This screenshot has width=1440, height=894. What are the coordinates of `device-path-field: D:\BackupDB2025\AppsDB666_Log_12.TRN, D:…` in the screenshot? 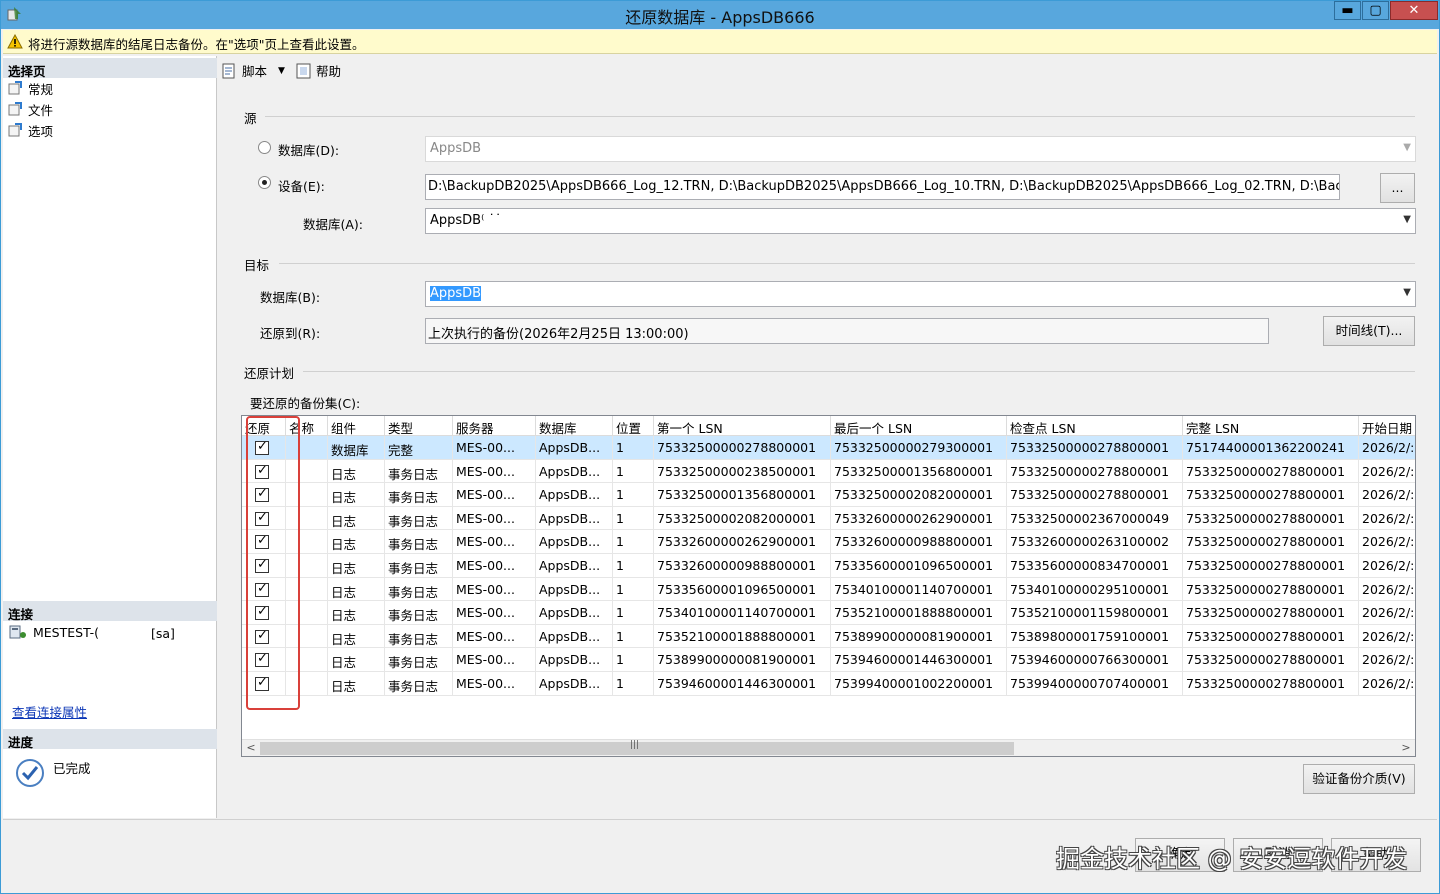 It's located at (882, 187).